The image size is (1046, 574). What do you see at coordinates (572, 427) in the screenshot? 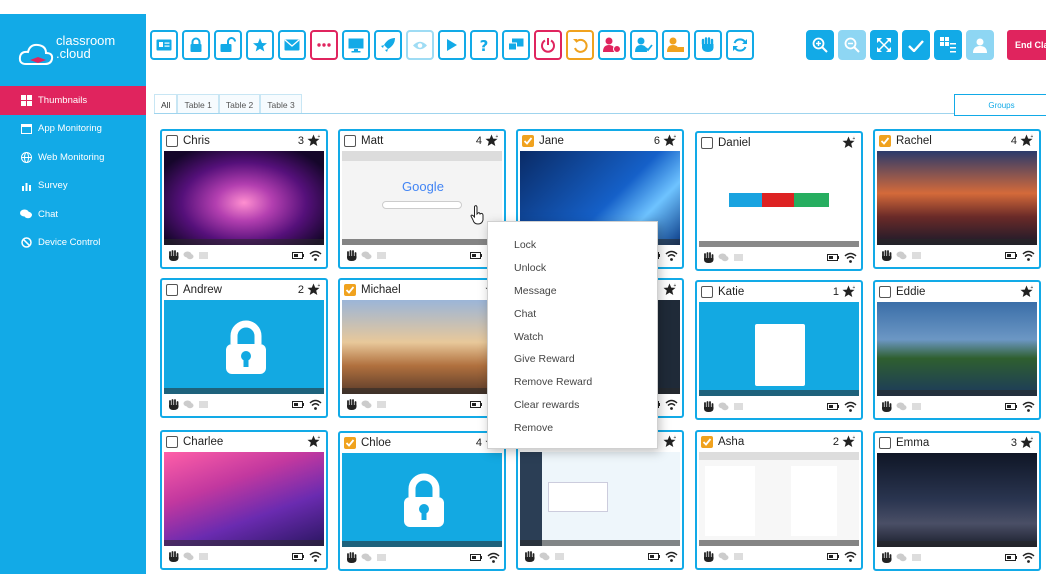
I see `menu-item-remove: Remove` at bounding box center [572, 427].